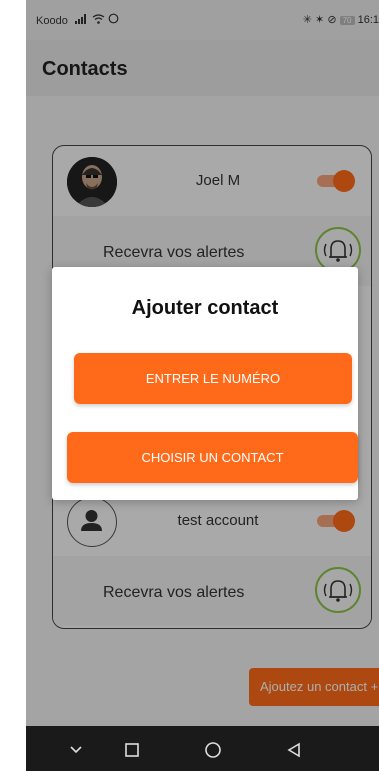 The width and height of the screenshot is (379, 771). I want to click on square-icon, so click(132, 750).